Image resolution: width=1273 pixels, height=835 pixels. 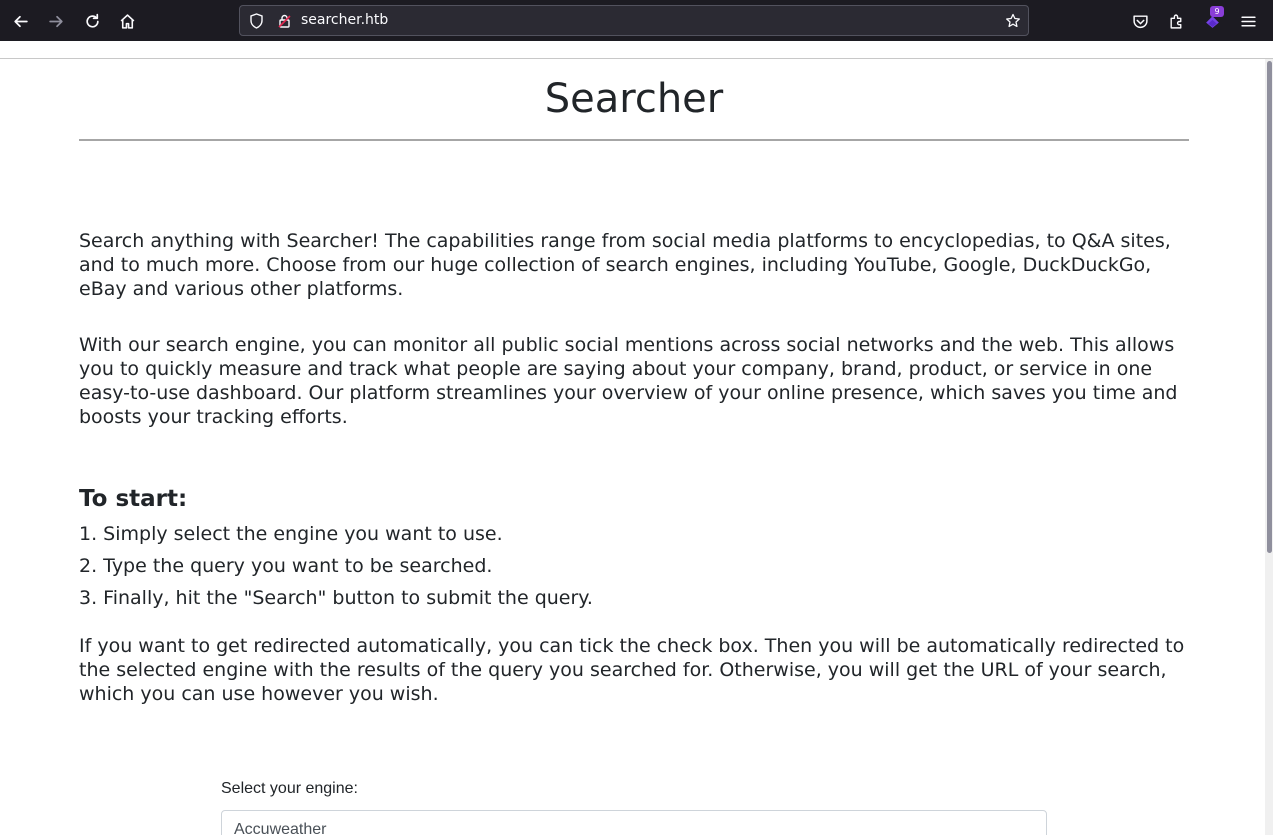 What do you see at coordinates (256, 21) in the screenshot?
I see `shield-icon` at bounding box center [256, 21].